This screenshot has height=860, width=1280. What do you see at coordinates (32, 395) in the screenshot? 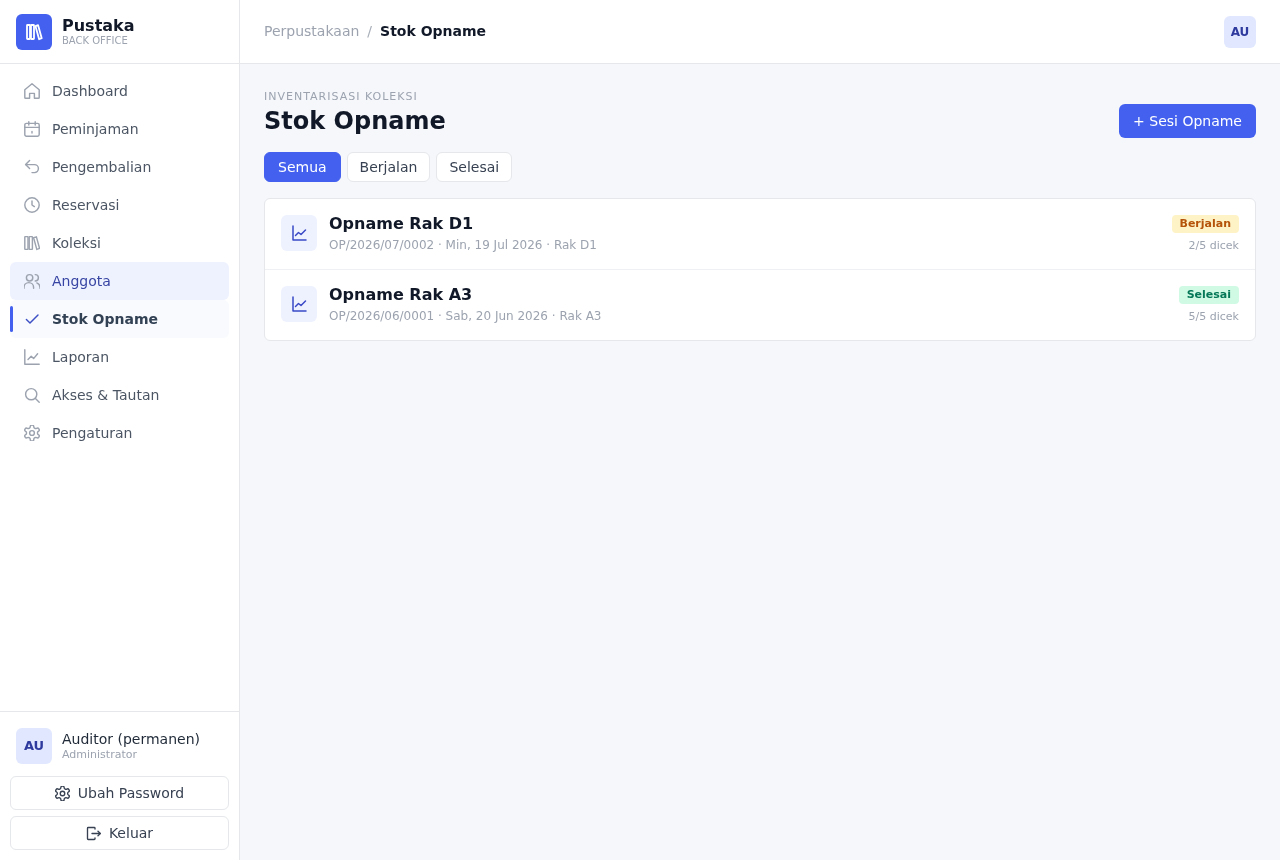
I see `search-icon` at bounding box center [32, 395].